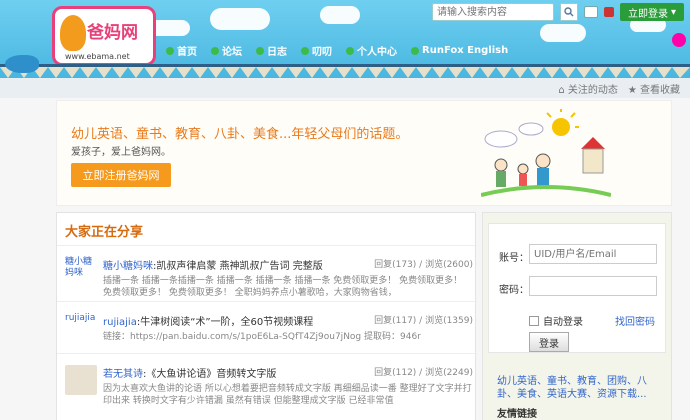 Image resolution: width=690 pixels, height=420 pixels. I want to click on mail-icon, so click(590, 12).